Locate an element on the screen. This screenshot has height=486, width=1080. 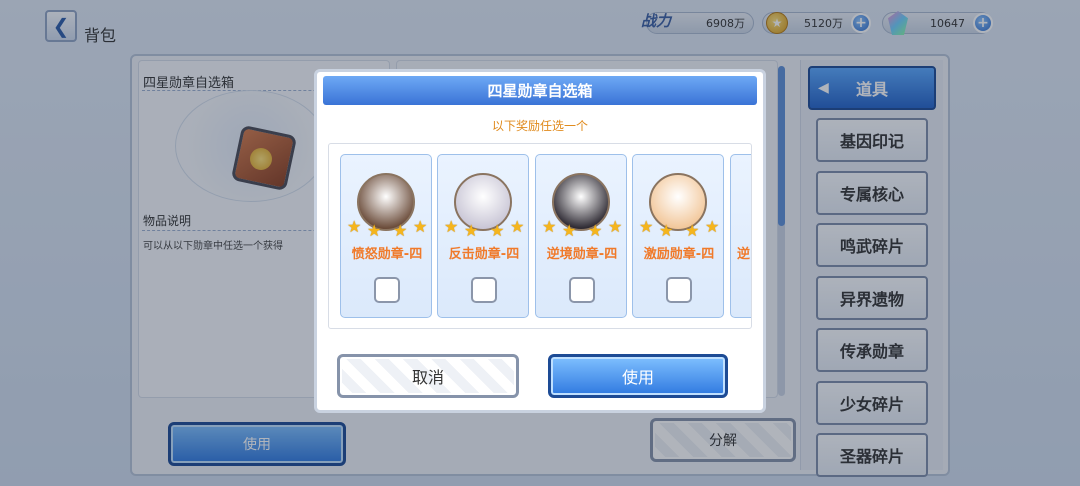
reward-name: 反击勋章-四 is located at coordinates (484, 254).